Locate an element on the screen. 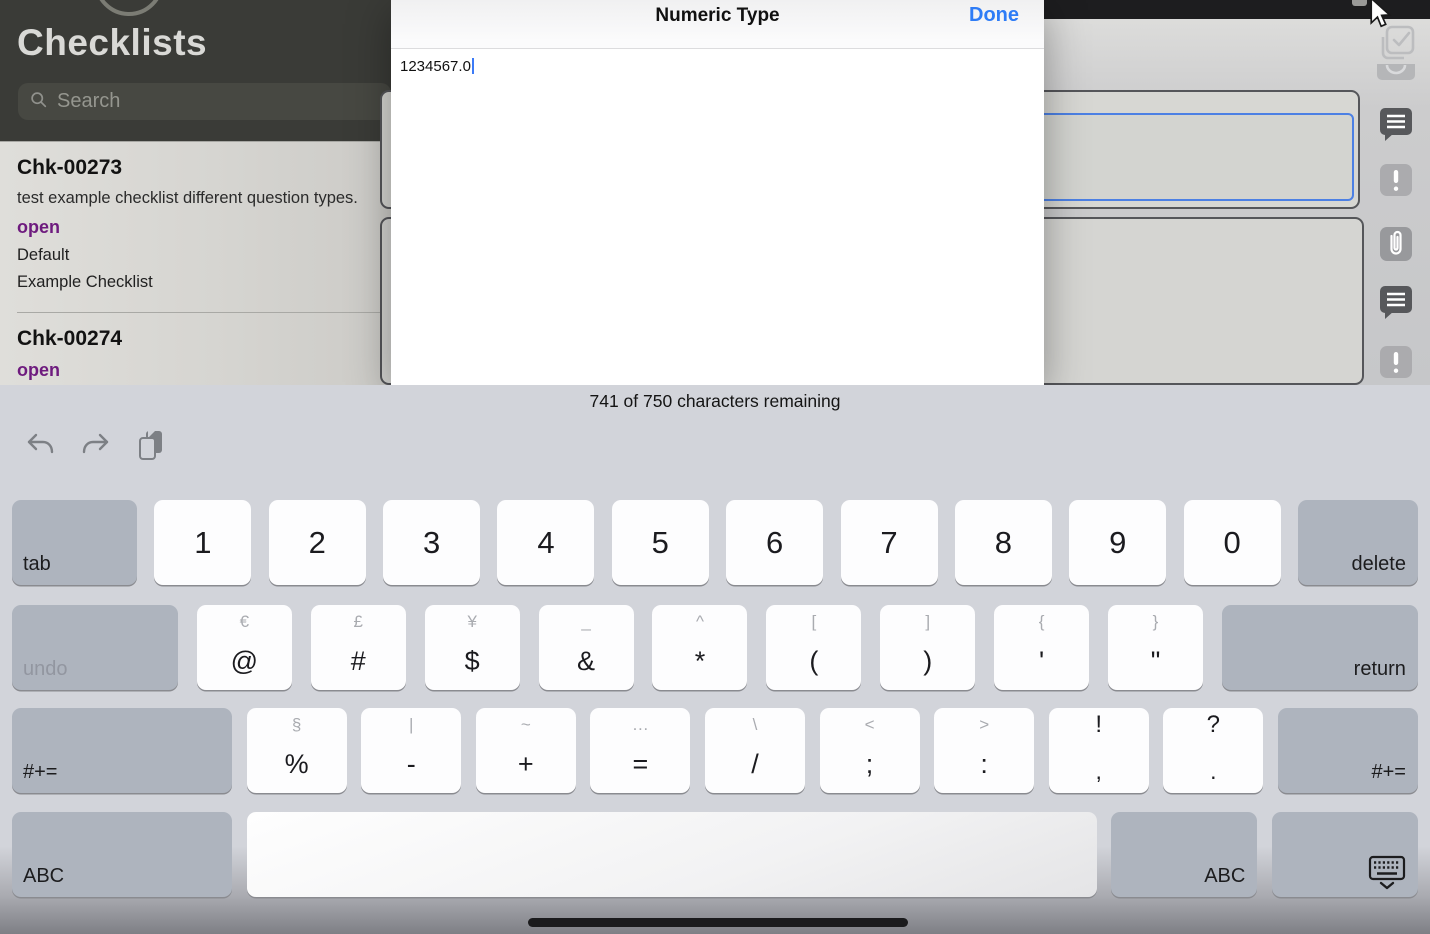 This screenshot has height=934, width=1430. key-.: ?. is located at coordinates (1213, 750).